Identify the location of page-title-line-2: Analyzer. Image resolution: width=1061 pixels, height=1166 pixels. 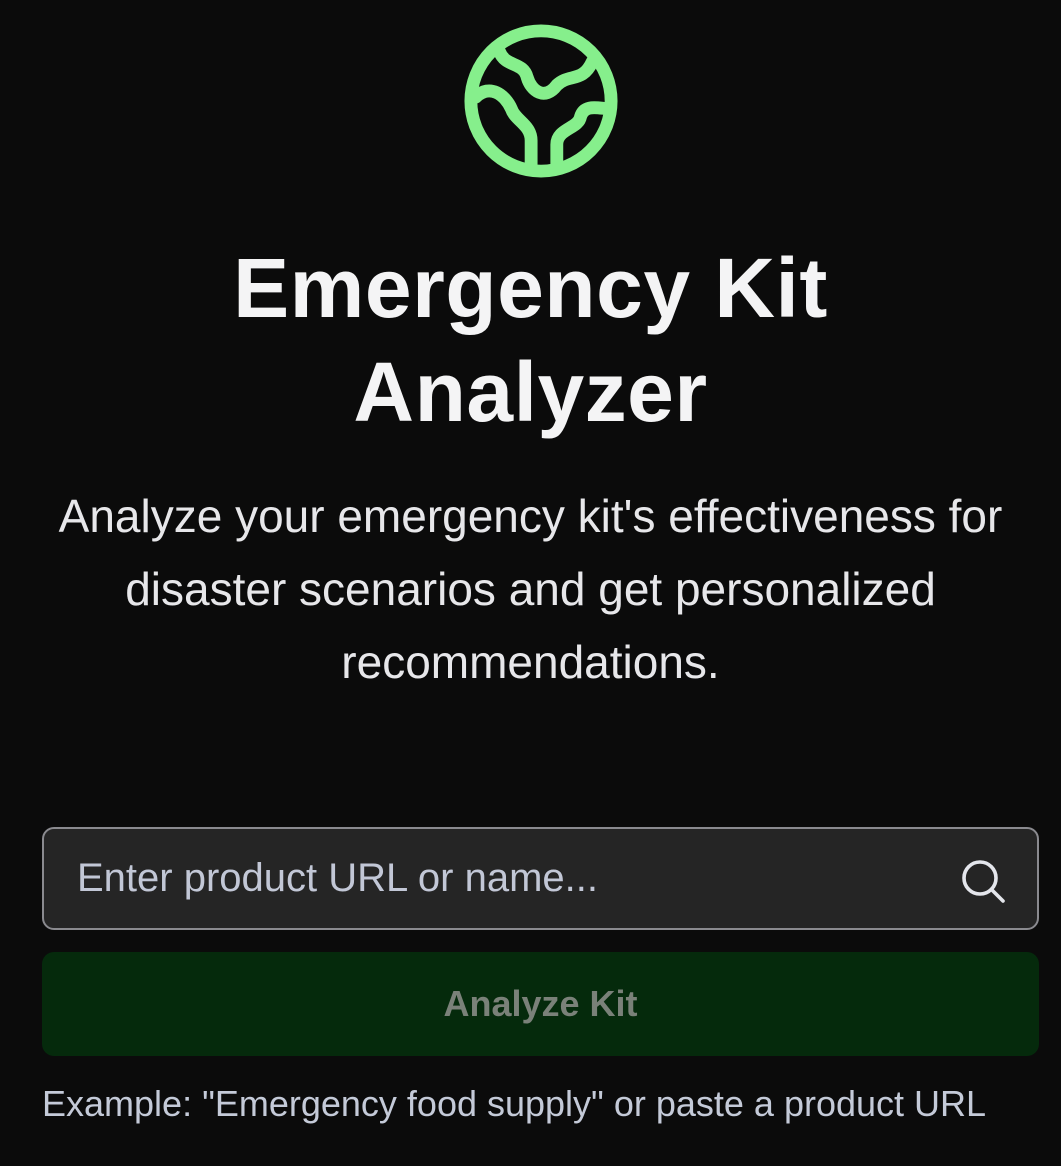
(530, 392).